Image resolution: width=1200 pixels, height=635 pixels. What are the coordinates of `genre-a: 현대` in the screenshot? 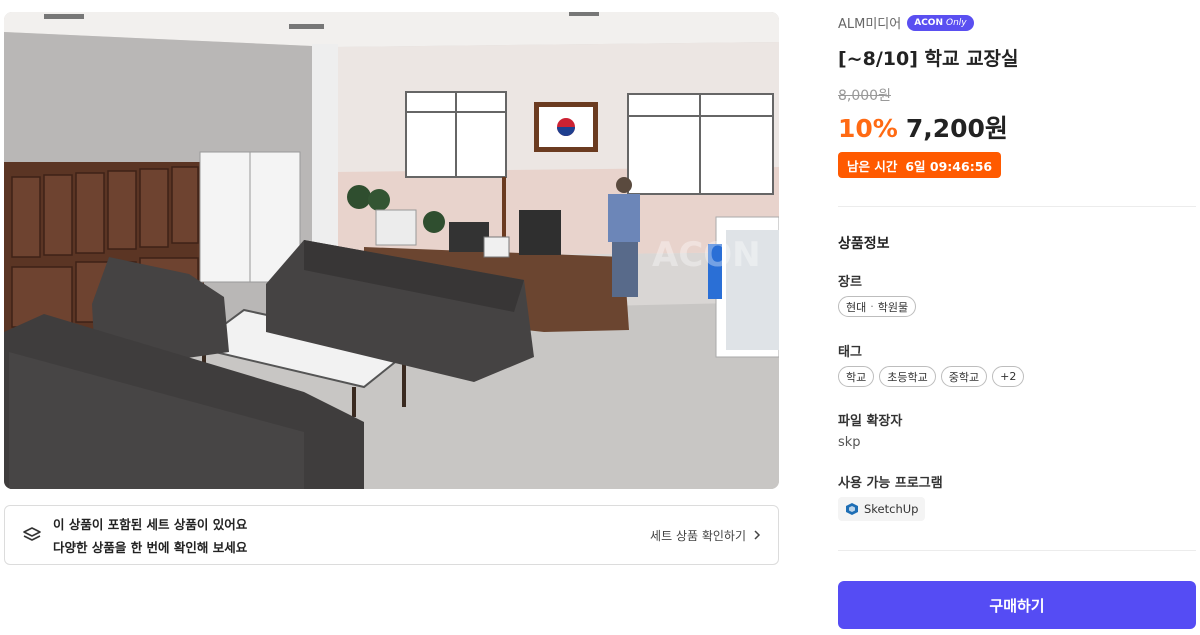 It's located at (856, 307).